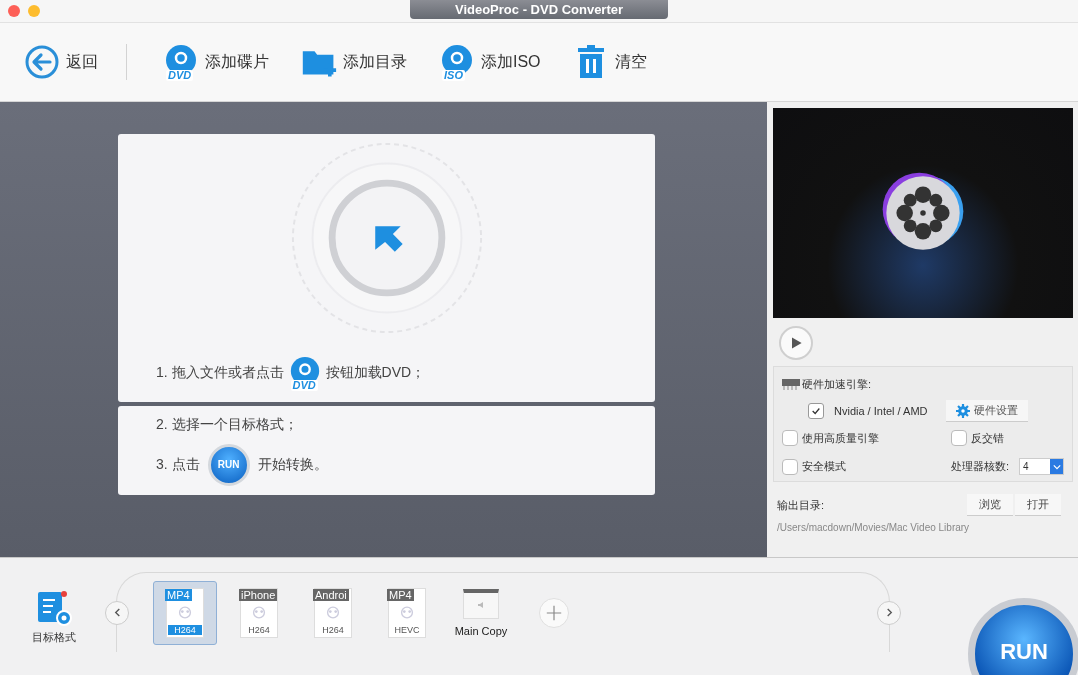 The height and width of the screenshot is (675, 1078). I want to click on plus-icon, so click(554, 612).